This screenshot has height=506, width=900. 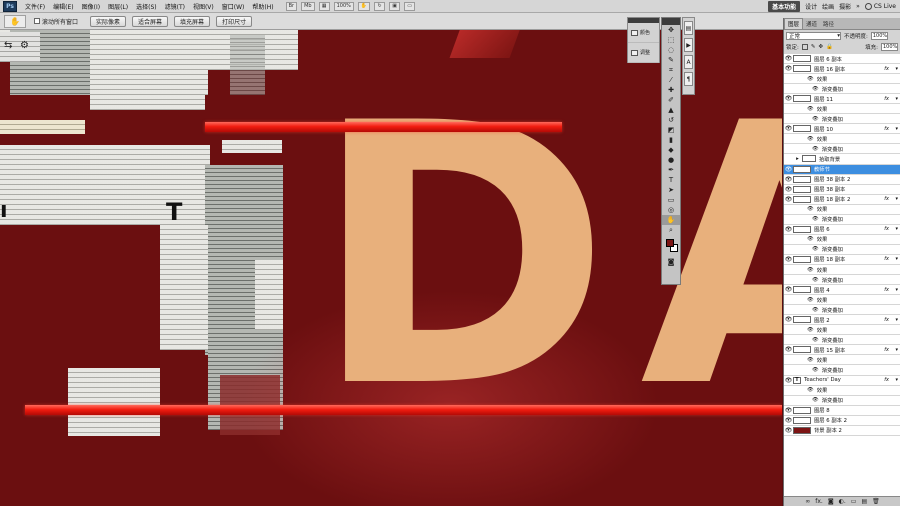 I want to click on layer-row: 👁 图层 6 副本 2, so click(x=842, y=421).